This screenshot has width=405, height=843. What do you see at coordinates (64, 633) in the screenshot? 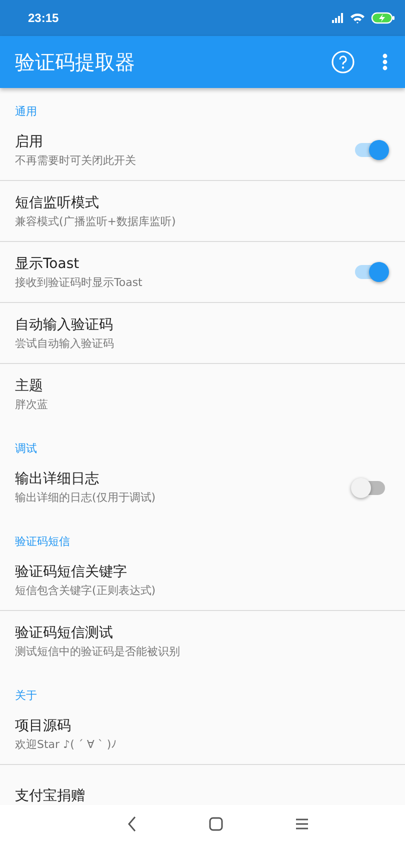
I see `item-title: 验证码短信测试` at bounding box center [64, 633].